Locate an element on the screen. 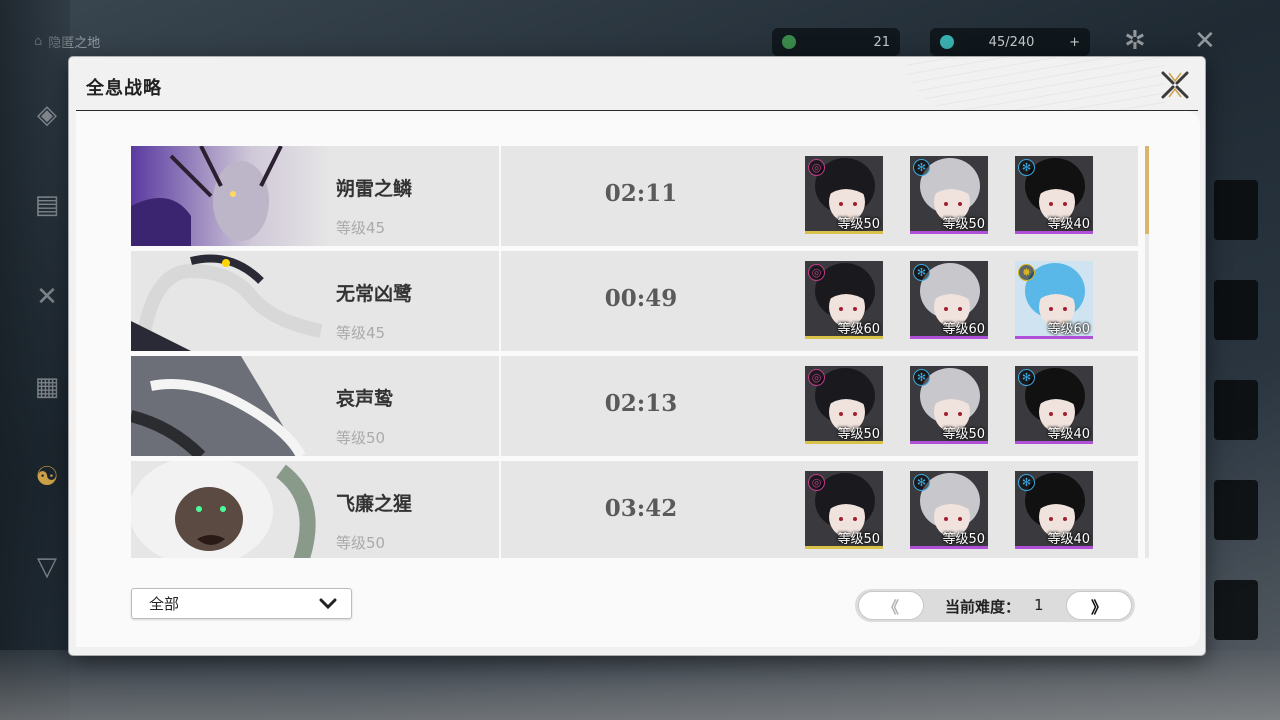 This screenshot has height=720, width=1280. team-member-card: ✸ 等级60 is located at coordinates (1054, 300).